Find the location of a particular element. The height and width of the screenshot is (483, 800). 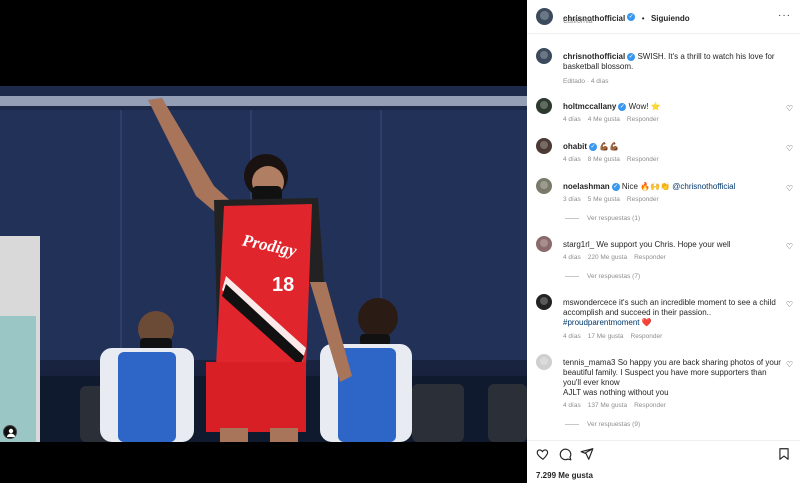

view-replies-button: Ver respuestas (7) is located at coordinates (602, 276).